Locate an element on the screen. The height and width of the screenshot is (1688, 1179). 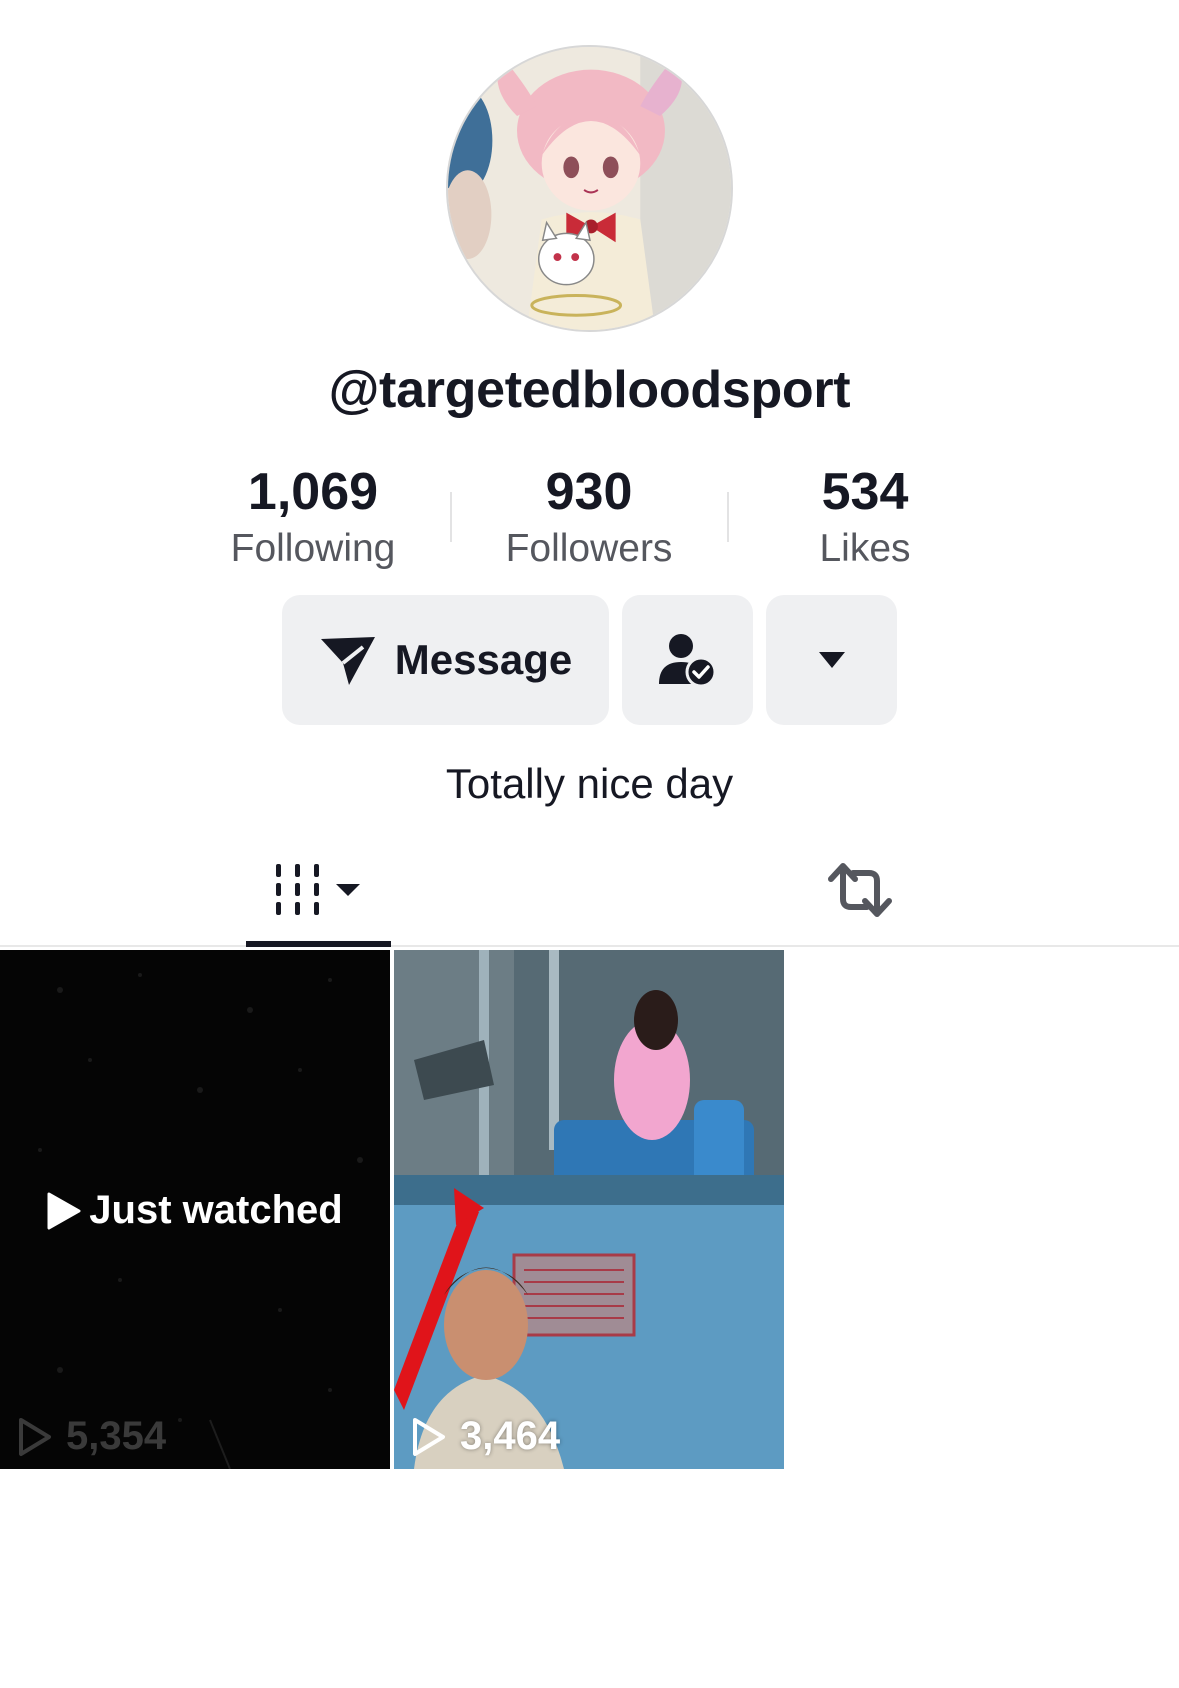
stat-likes: 534 Likes is located at coordinates (865, 518).